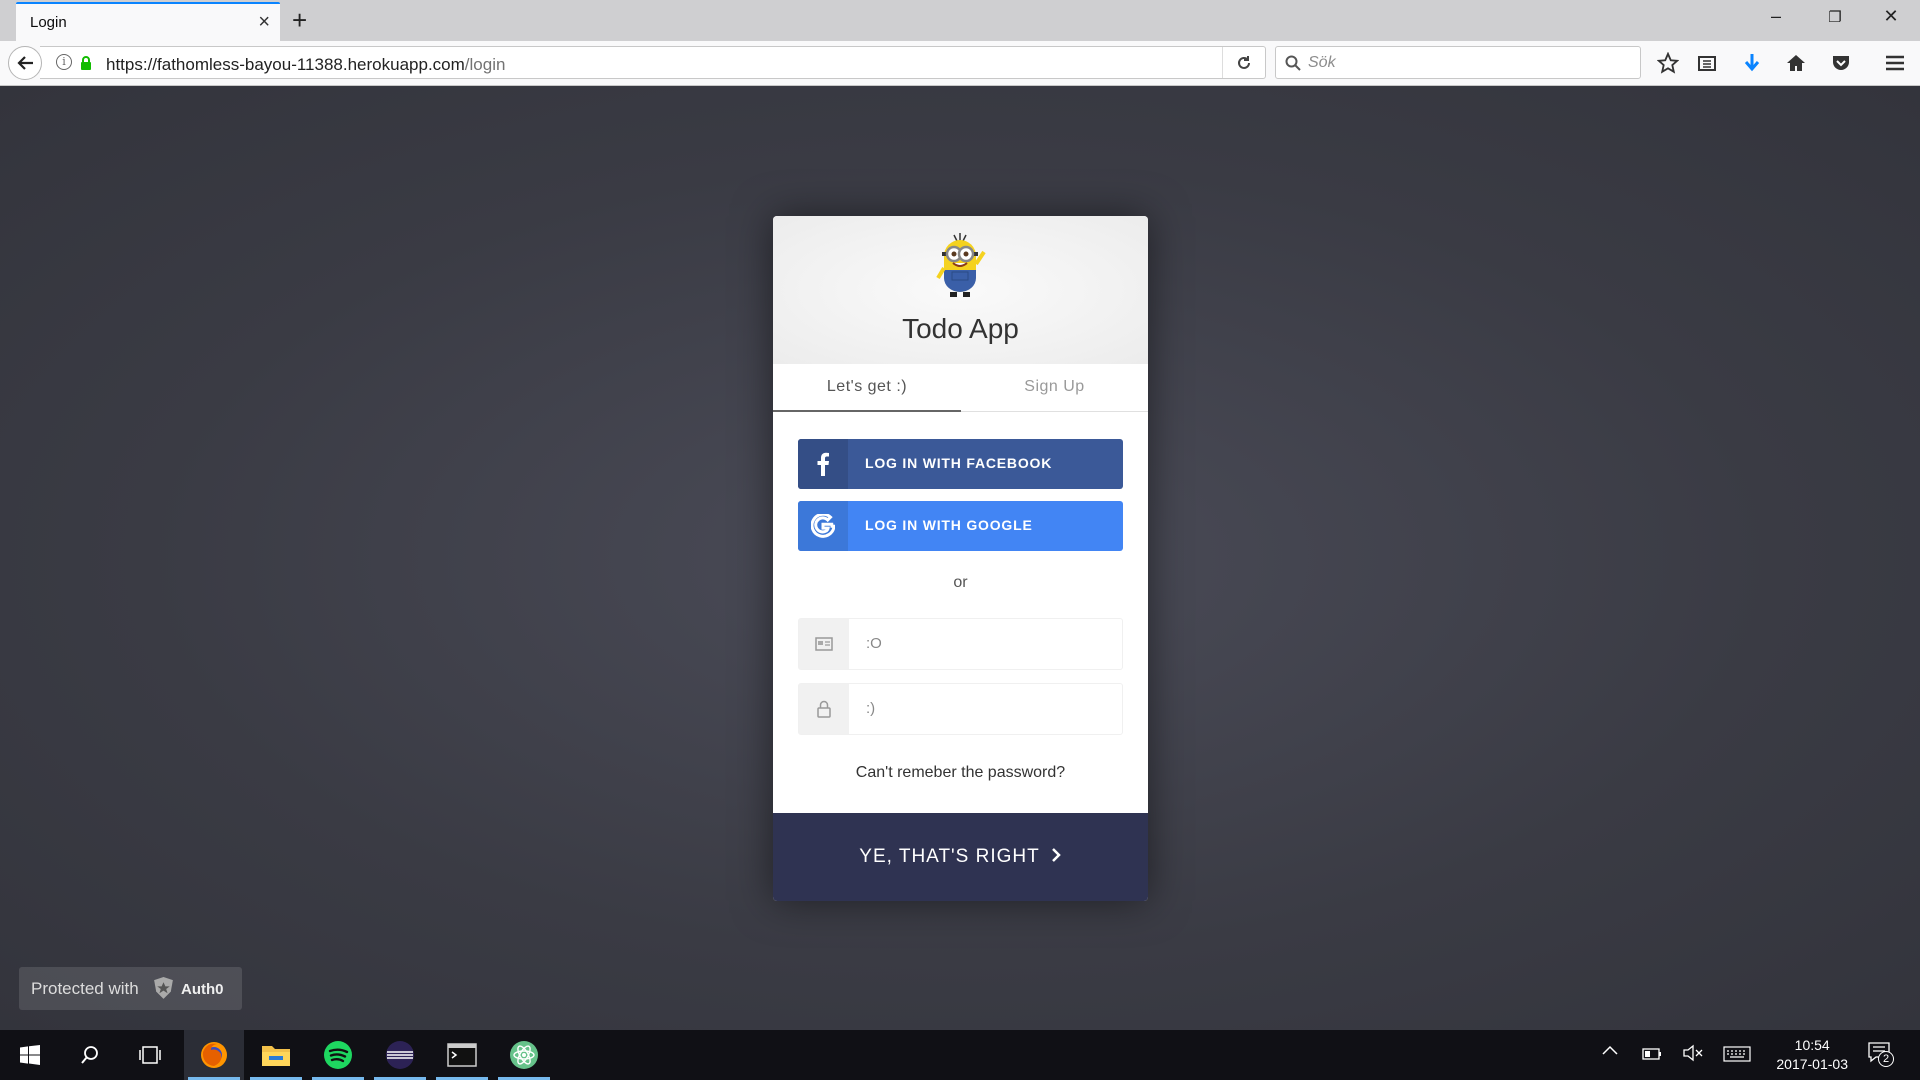 This screenshot has width=1920, height=1080. I want to click on facebook-login-label: LOG IN WITH FACEBOOK, so click(959, 463).